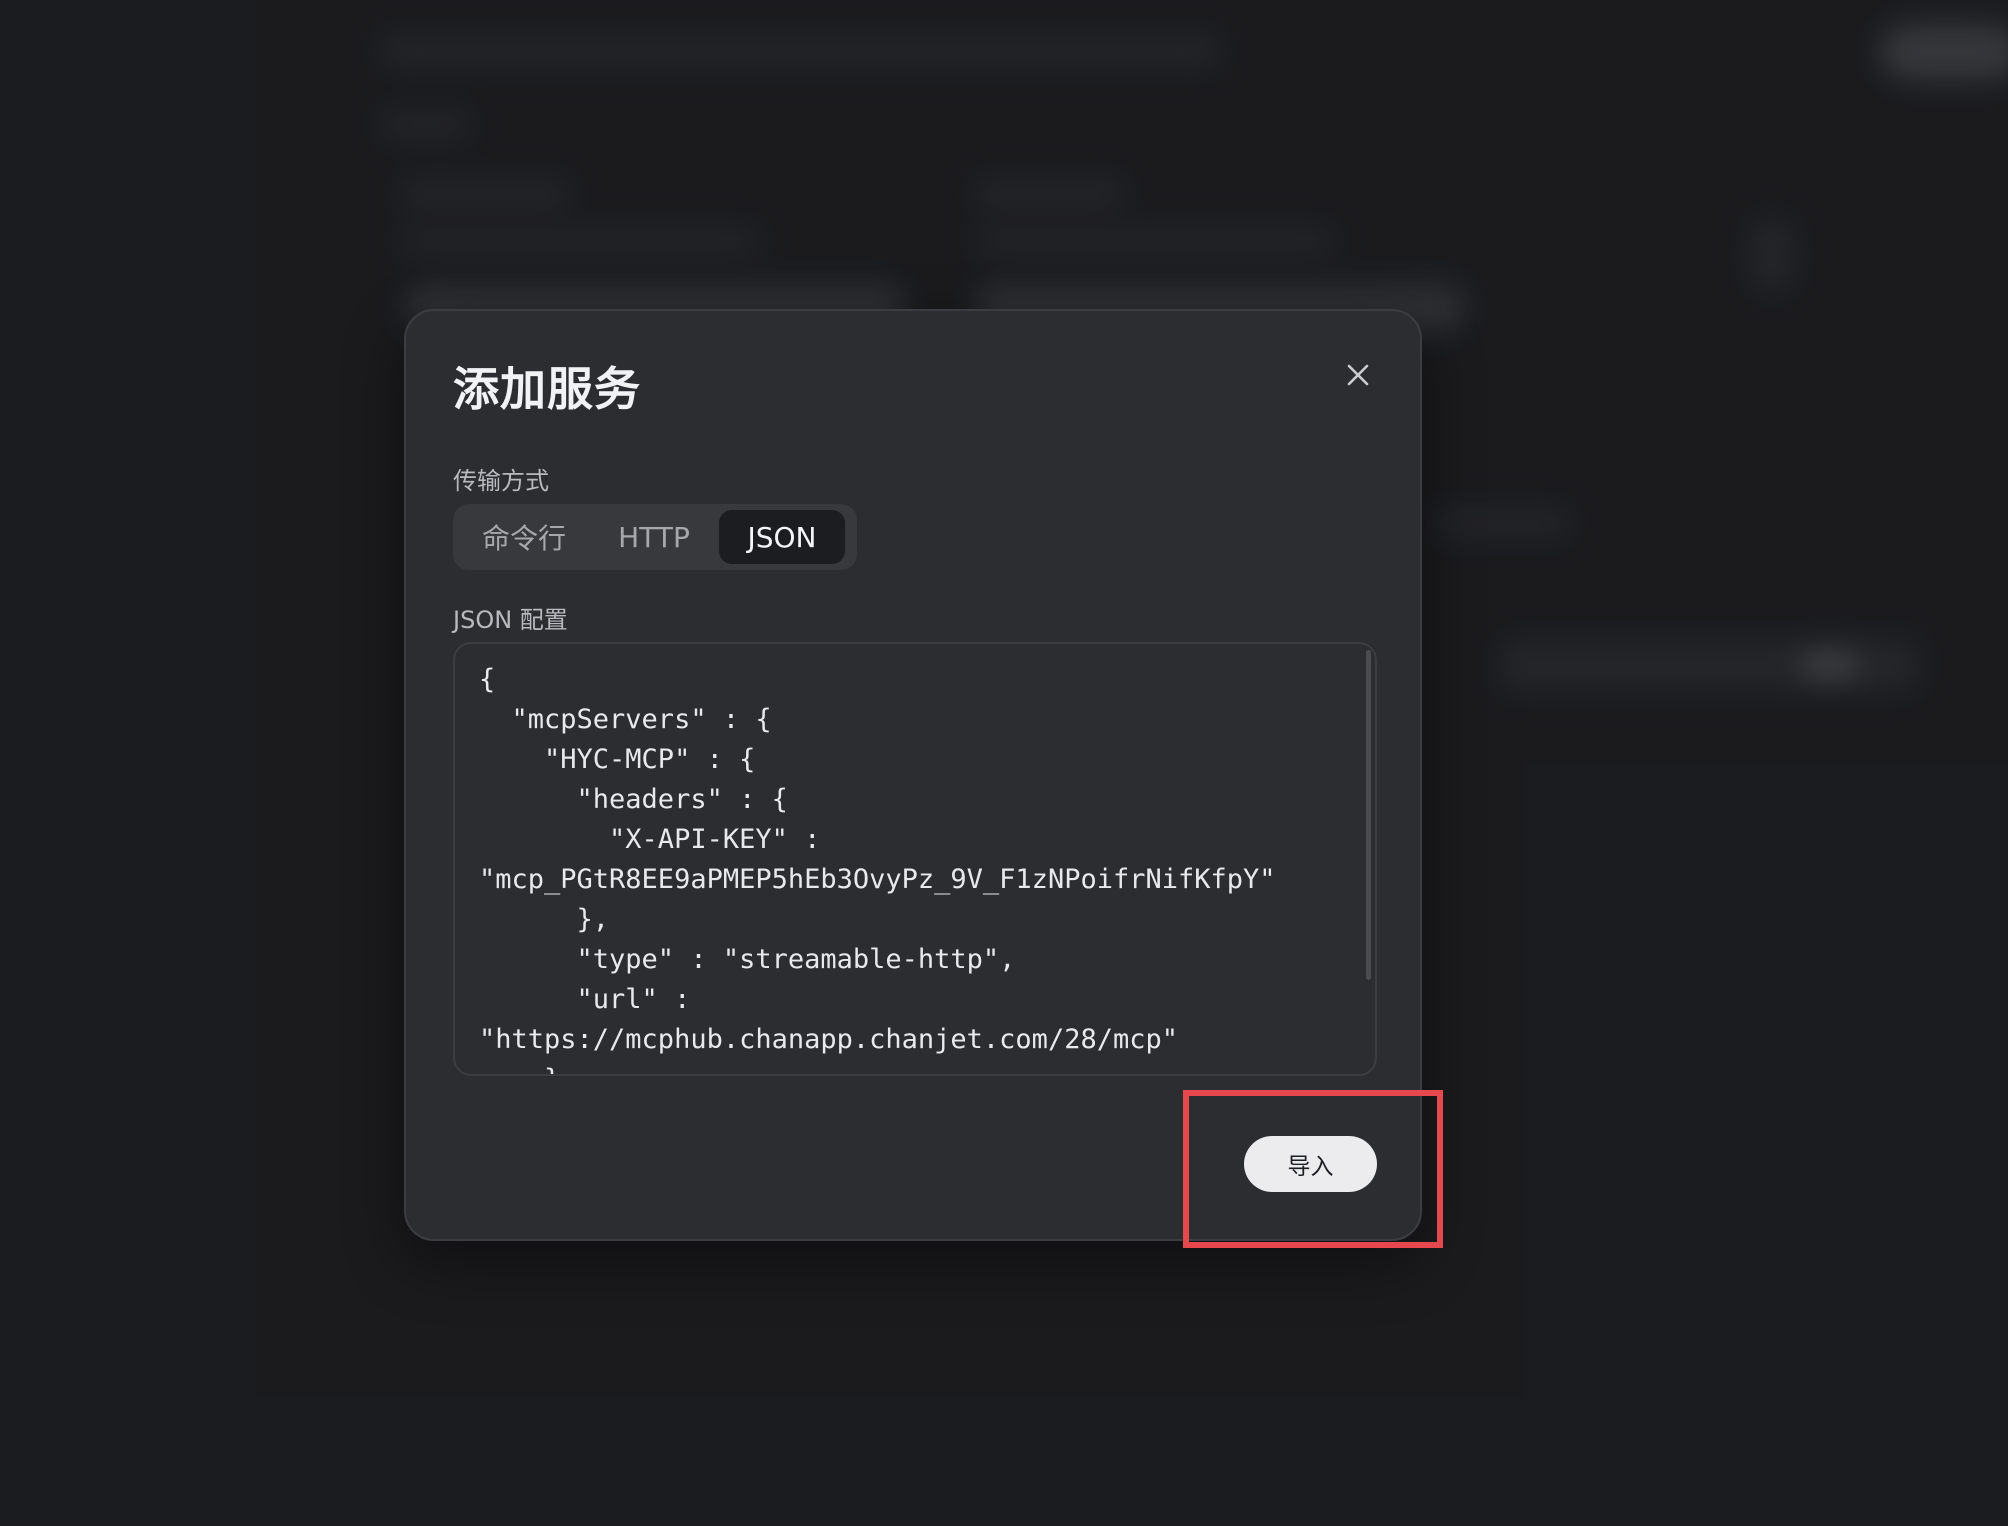  What do you see at coordinates (1368, 815) in the screenshot?
I see `editor-scrollbar` at bounding box center [1368, 815].